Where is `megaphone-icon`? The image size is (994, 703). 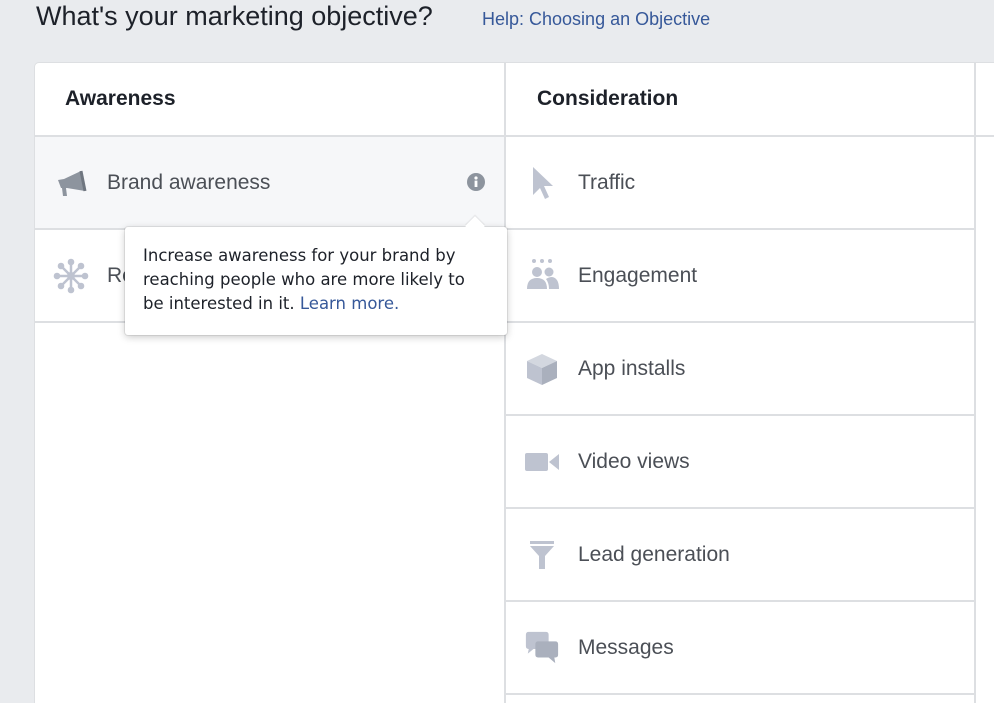 megaphone-icon is located at coordinates (71, 183).